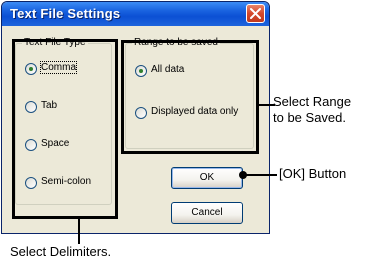  What do you see at coordinates (207, 178) in the screenshot?
I see `ok-button: OK` at bounding box center [207, 178].